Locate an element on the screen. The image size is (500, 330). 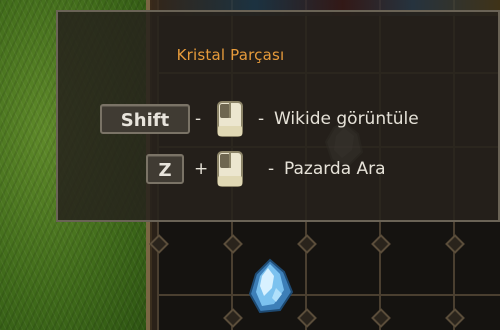
row2-dash: - is located at coordinates (271, 169).